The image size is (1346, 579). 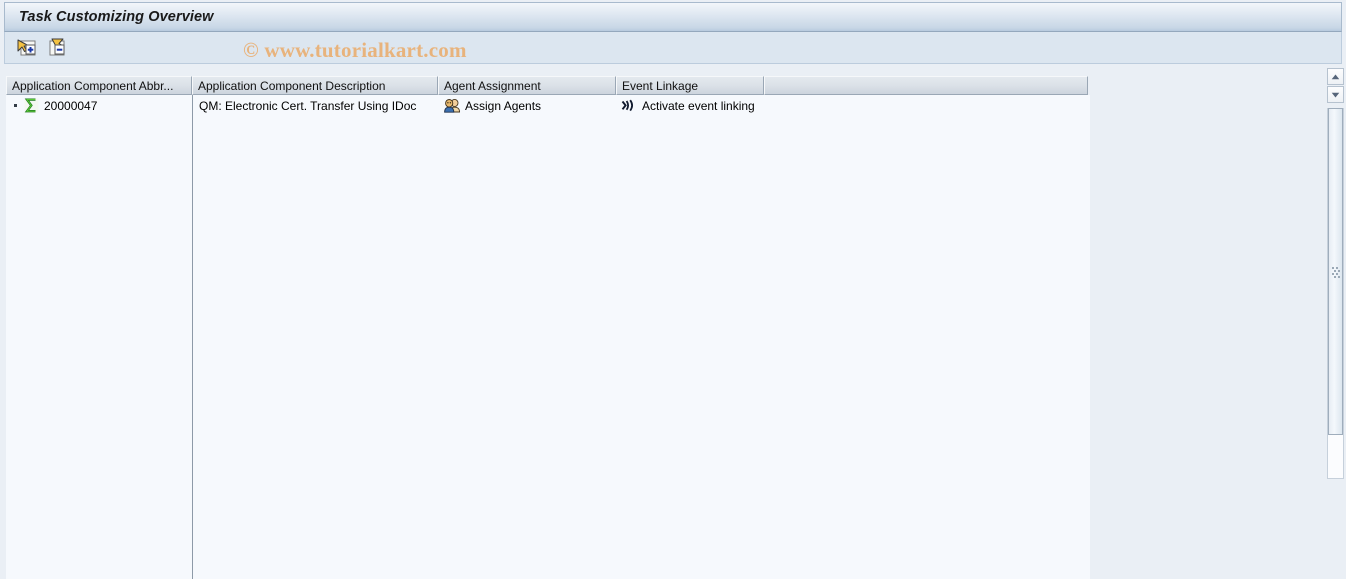 I want to click on scrollbar-thumb, so click(x=1335, y=271).